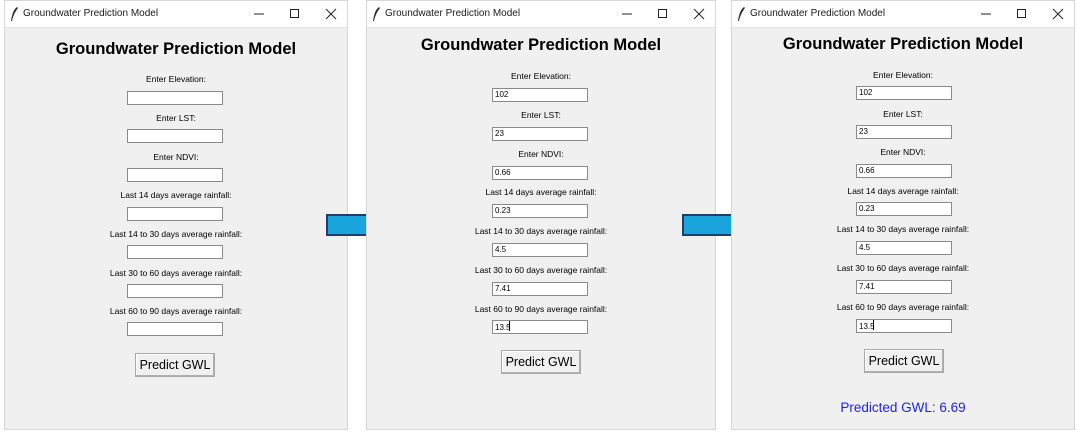  What do you see at coordinates (175, 98) in the screenshot?
I see `elevation-input` at bounding box center [175, 98].